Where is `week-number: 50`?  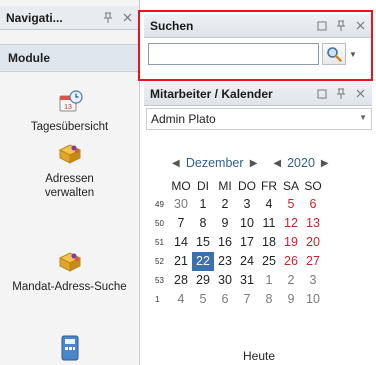
week-number: 50 is located at coordinates (159, 223).